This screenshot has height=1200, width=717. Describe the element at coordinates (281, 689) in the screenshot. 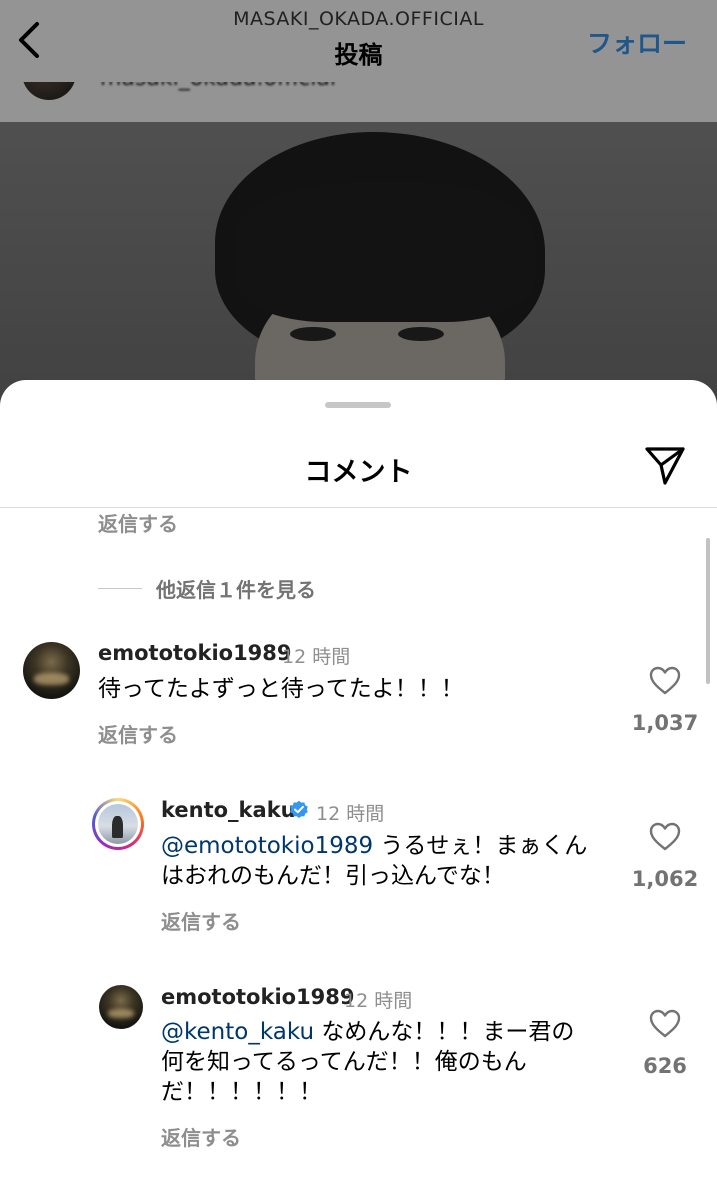

I see `comment-text: 待ってたよずっと待ってたよ！！！` at that location.